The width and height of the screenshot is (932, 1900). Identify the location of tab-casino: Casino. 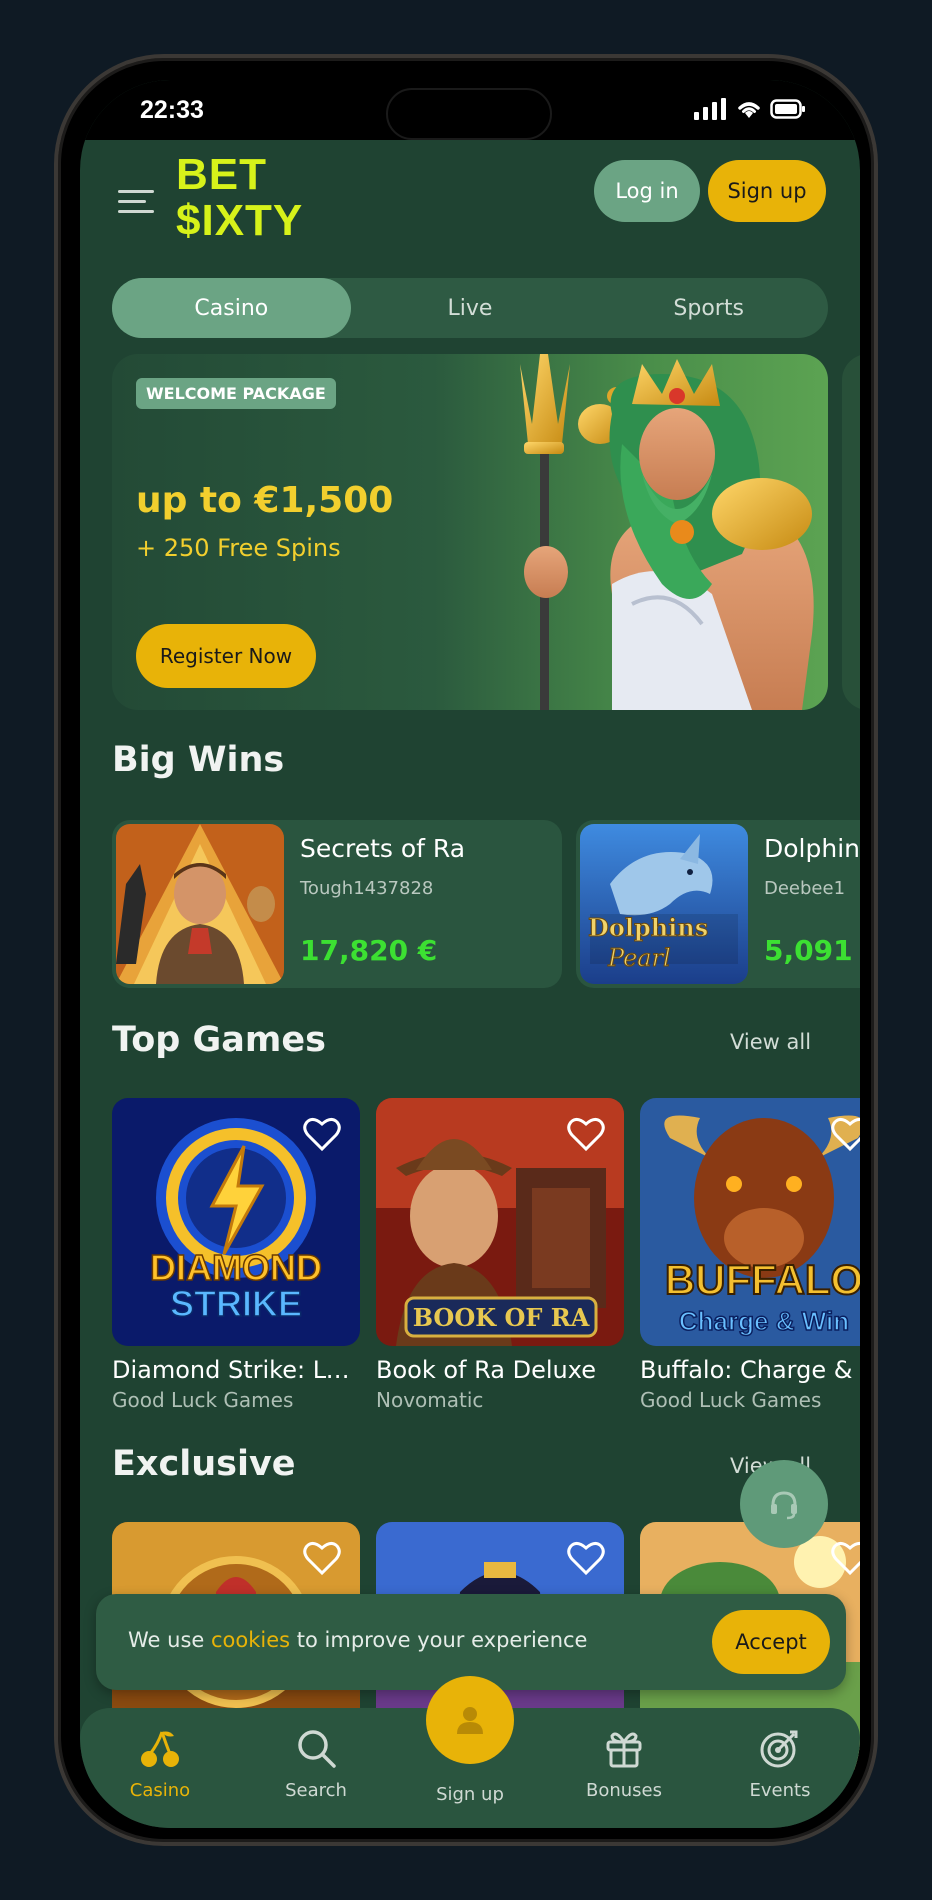
(231, 308).